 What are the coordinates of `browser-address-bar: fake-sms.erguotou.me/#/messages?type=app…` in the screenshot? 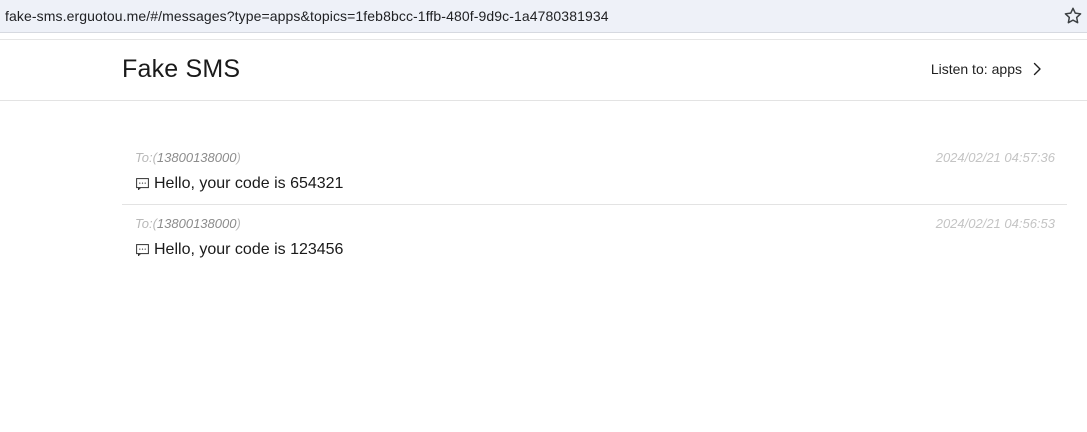 It's located at (543, 16).